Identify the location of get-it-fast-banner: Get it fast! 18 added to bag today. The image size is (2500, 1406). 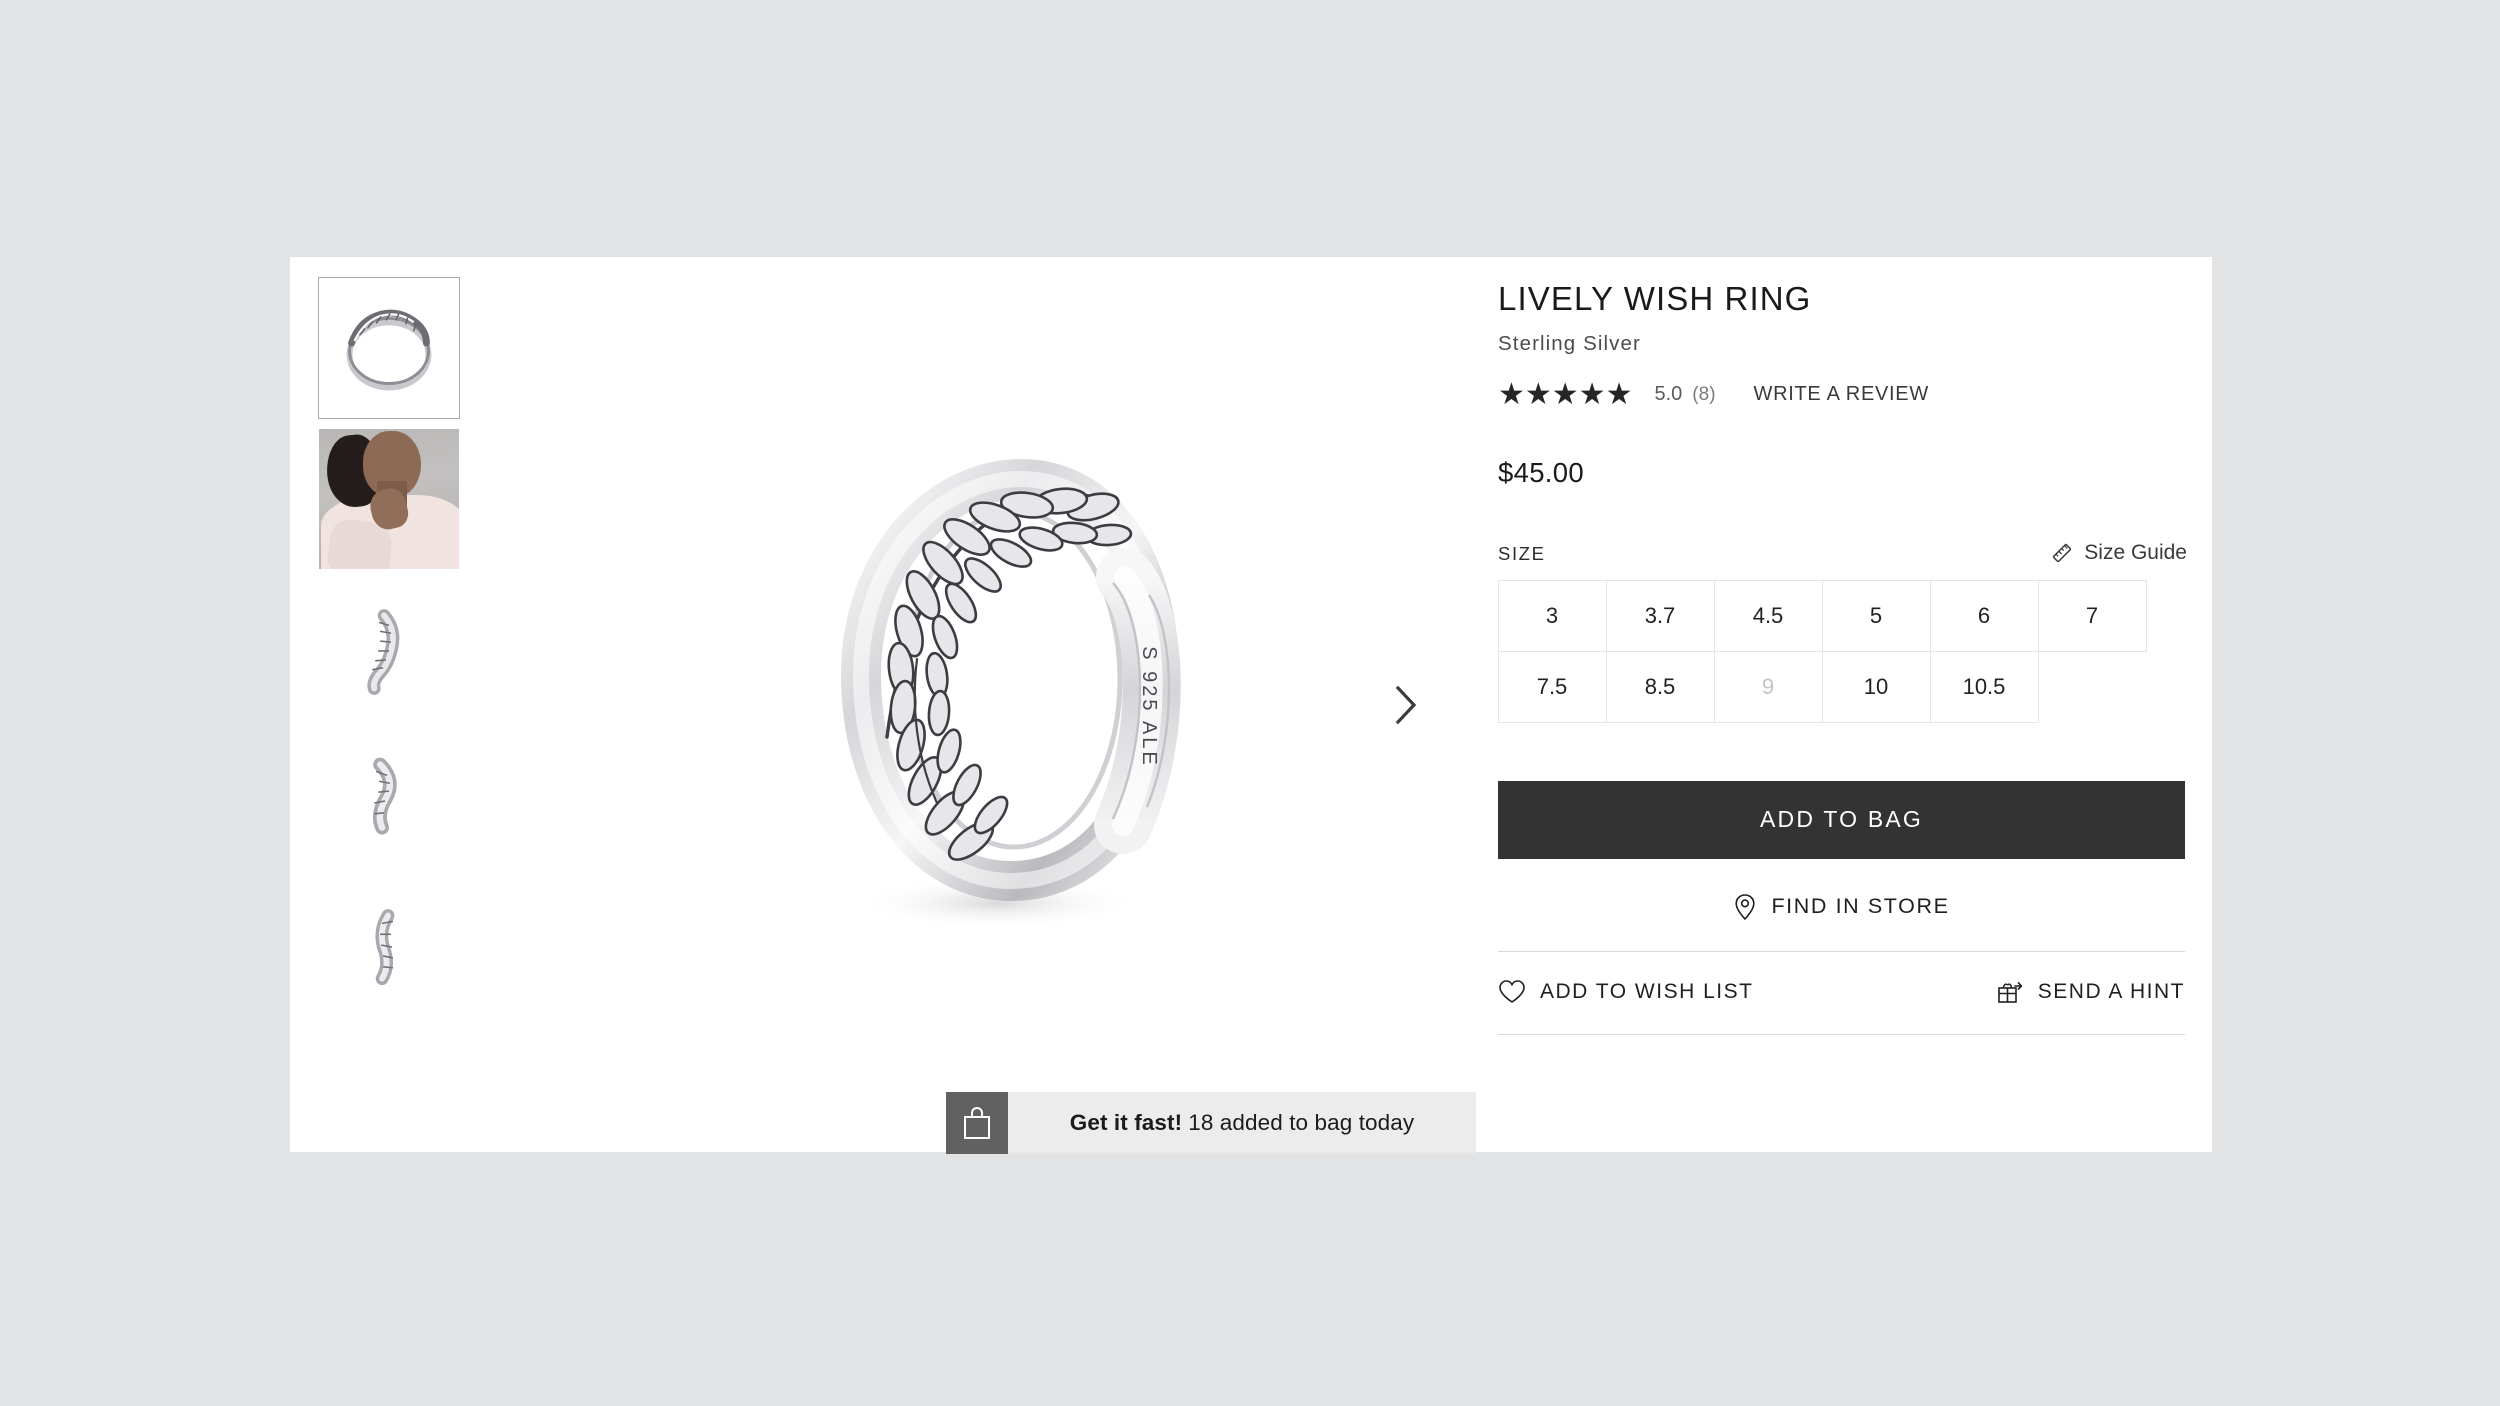
(1211, 1123).